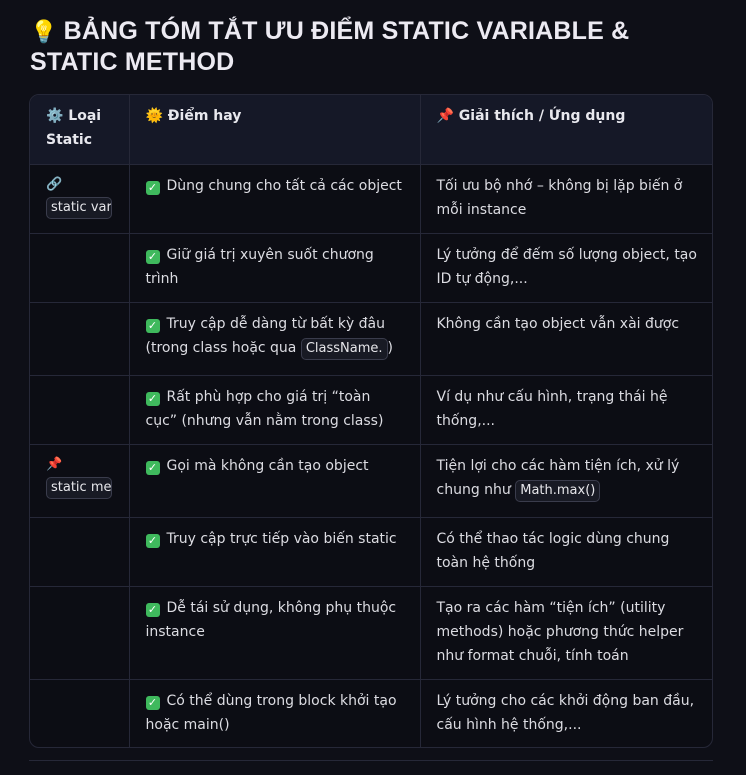 The width and height of the screenshot is (746, 775). What do you see at coordinates (281, 539) in the screenshot?
I see `highlight-text: Truy cập trực tiếp vào biến static` at bounding box center [281, 539].